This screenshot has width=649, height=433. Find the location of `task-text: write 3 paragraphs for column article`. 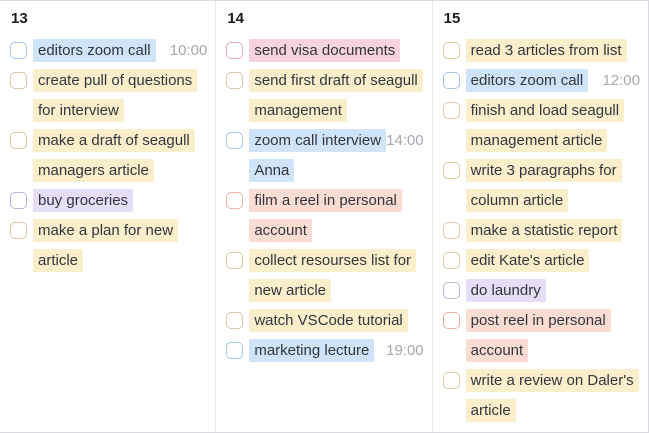

task-text: write 3 paragraphs for column article is located at coordinates (552, 186).